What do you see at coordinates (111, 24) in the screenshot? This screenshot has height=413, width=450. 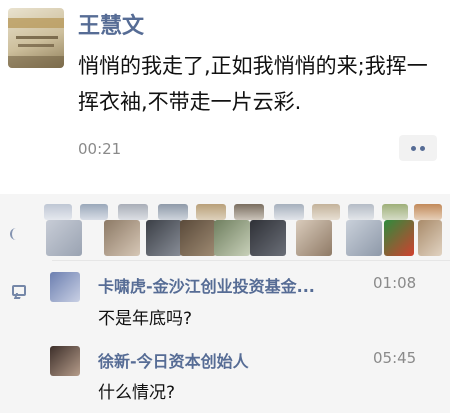 I see `post-author-name: 王慧文` at bounding box center [111, 24].